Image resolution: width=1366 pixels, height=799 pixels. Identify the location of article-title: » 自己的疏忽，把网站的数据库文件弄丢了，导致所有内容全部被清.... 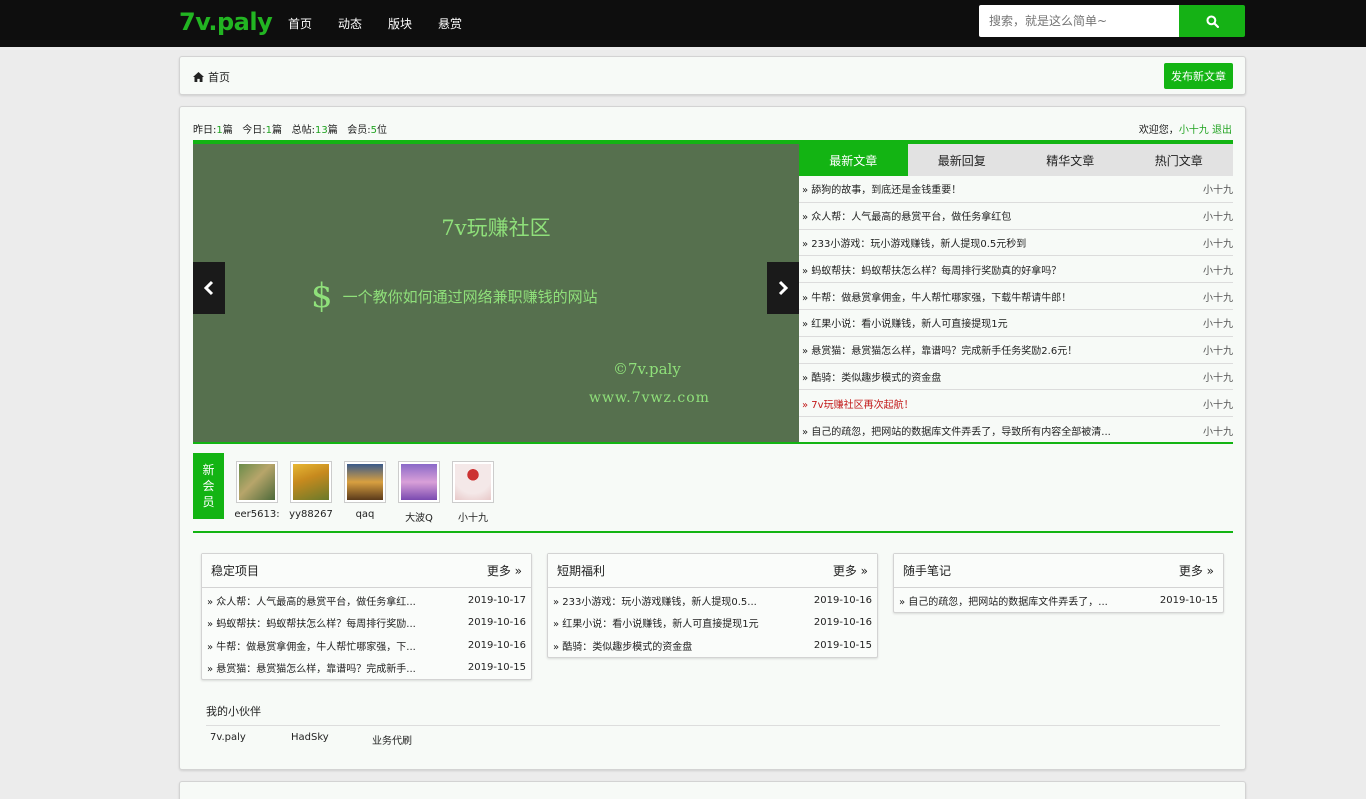
(956, 430).